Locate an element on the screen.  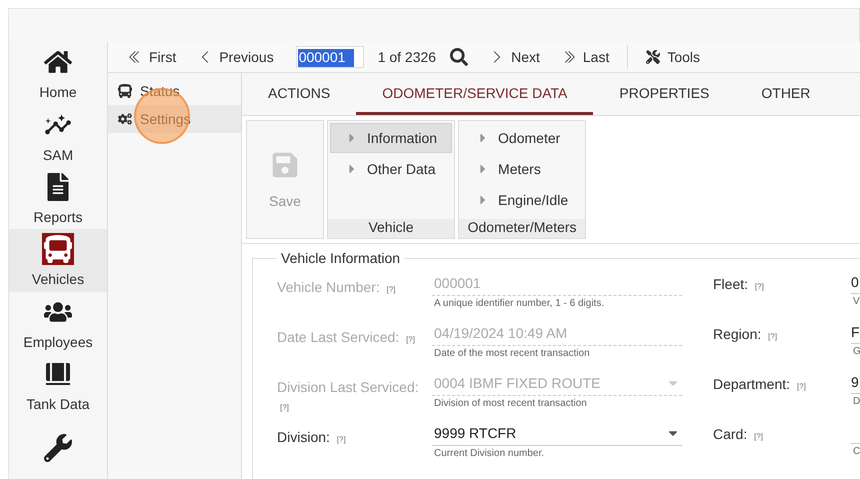
nav-item: Employees is located at coordinates (58, 323).